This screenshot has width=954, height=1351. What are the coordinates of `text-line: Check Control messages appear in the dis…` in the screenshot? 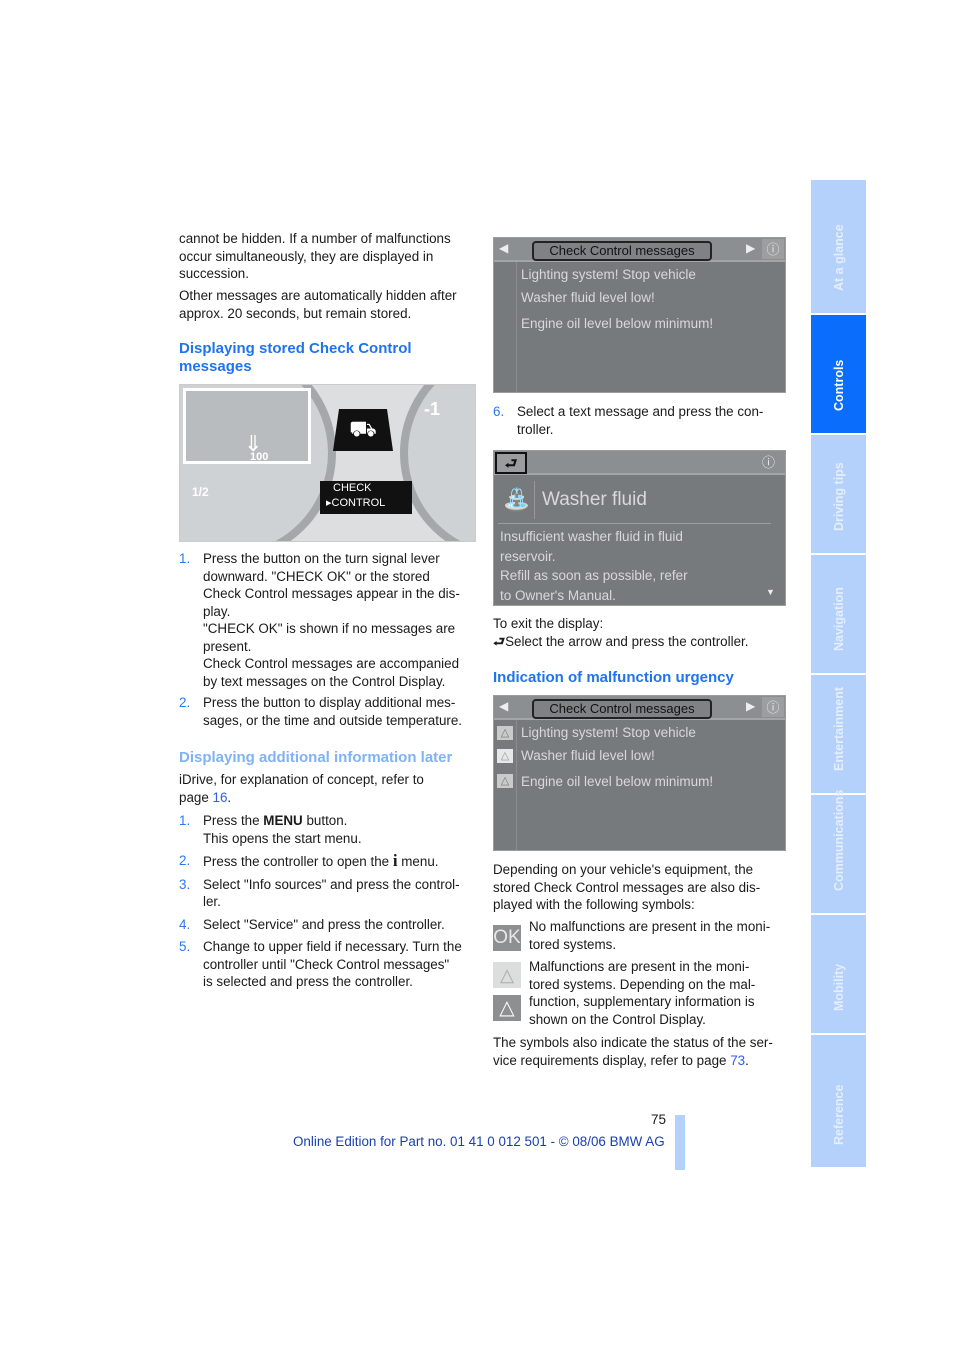 It's located at (331, 593).